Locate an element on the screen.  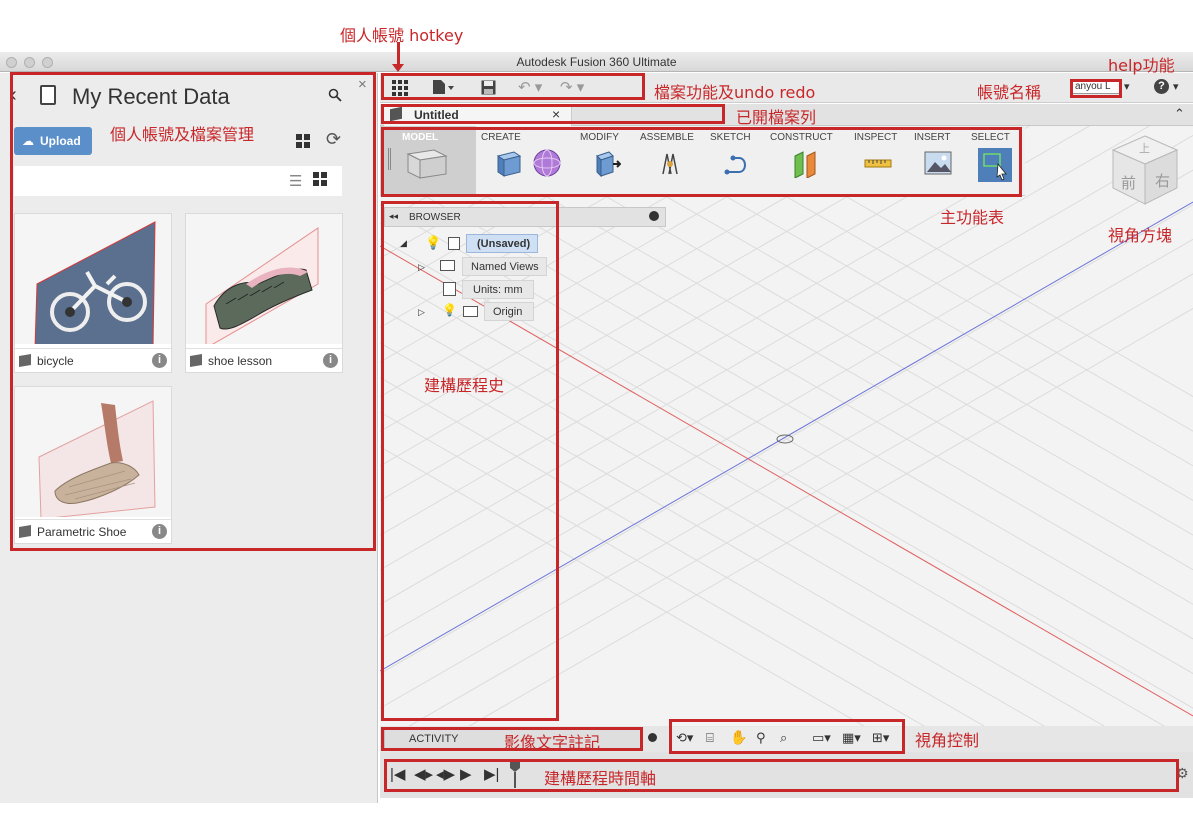
toolbar-group-label: SKETCH is located at coordinates (730, 137).